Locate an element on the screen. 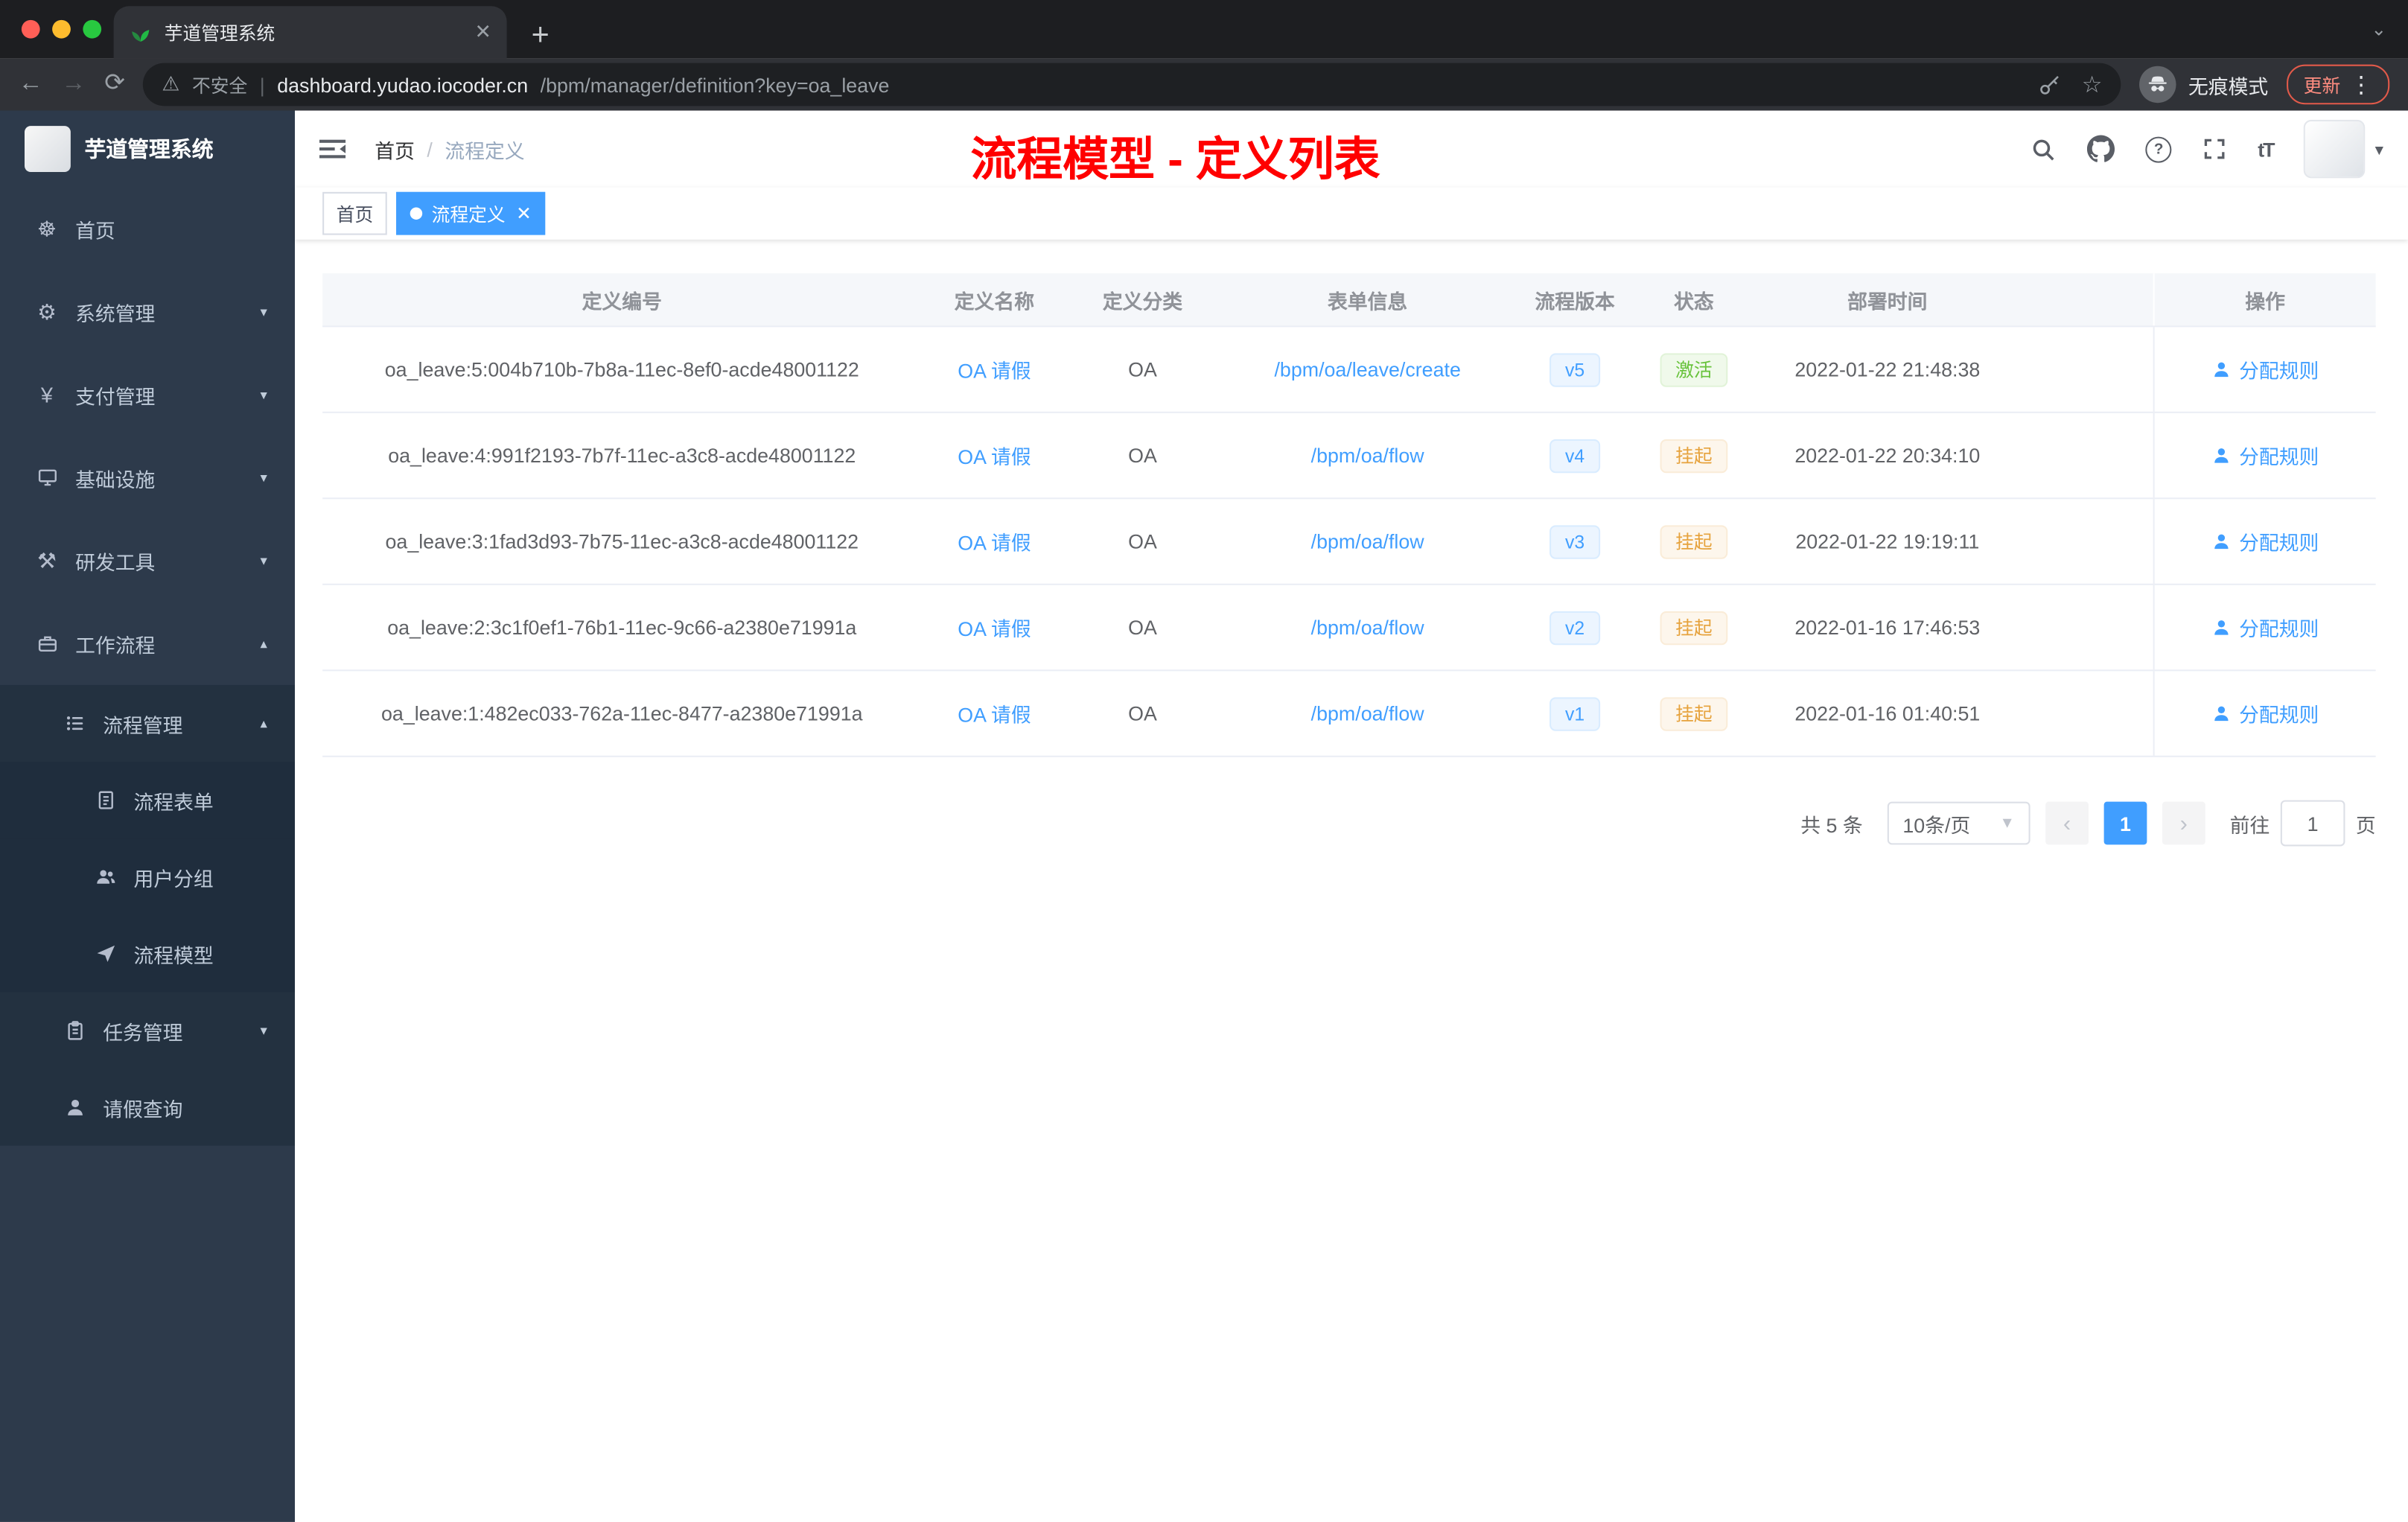 This screenshot has height=1522, width=2408. clipboard-icon is located at coordinates (75, 1031).